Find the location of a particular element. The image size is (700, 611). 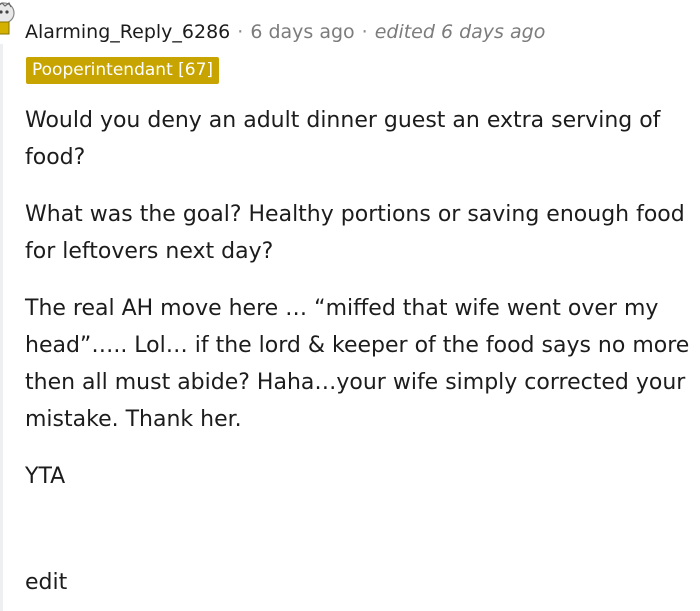

comment-paragraph: YTA is located at coordinates (45, 476).